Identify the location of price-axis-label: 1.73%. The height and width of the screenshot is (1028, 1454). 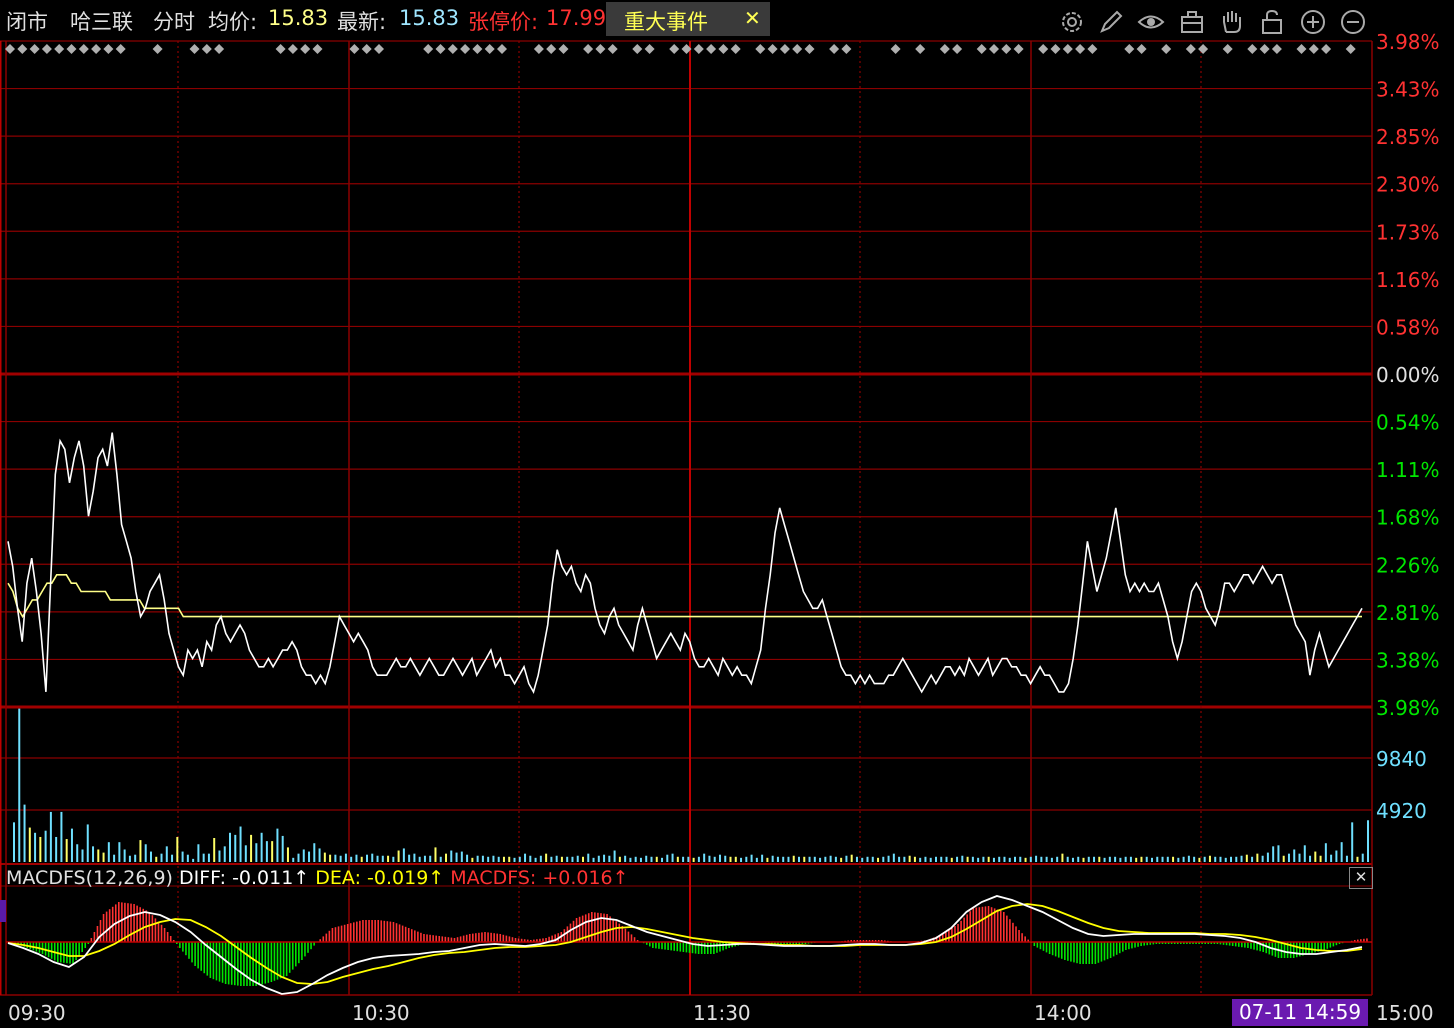
(1408, 232).